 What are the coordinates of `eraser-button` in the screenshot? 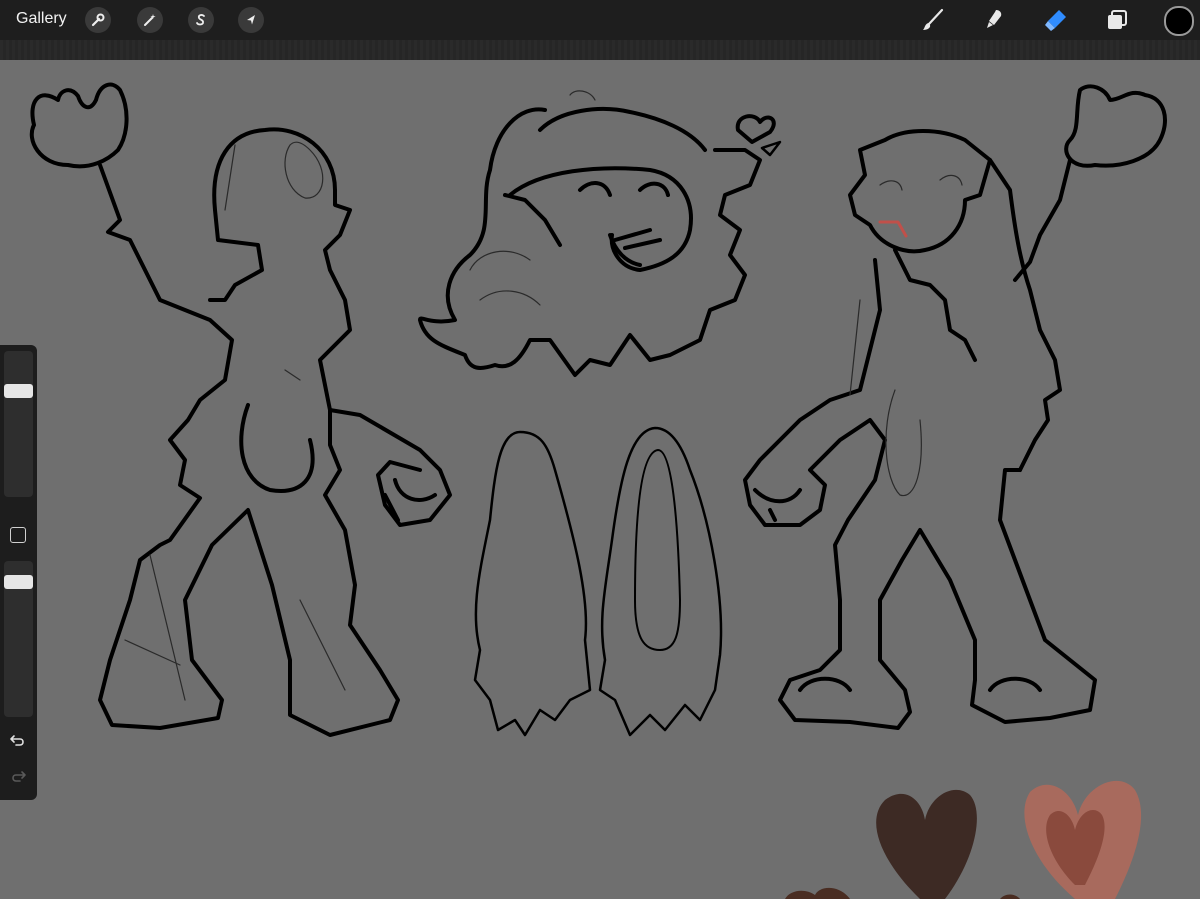 It's located at (1056, 20).